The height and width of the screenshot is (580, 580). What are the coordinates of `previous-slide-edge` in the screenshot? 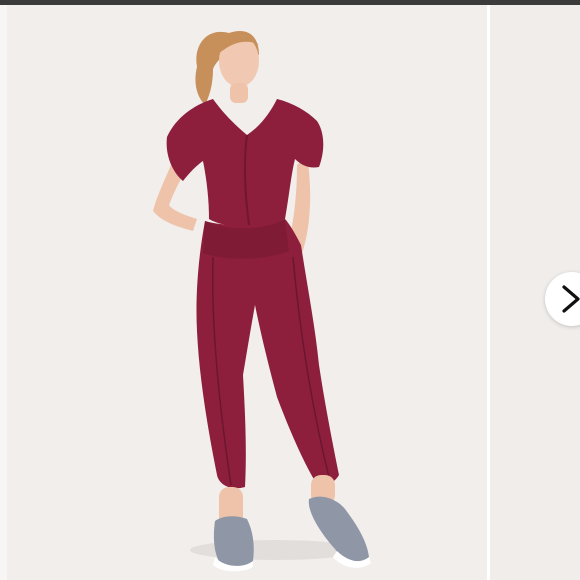 It's located at (3, 292).